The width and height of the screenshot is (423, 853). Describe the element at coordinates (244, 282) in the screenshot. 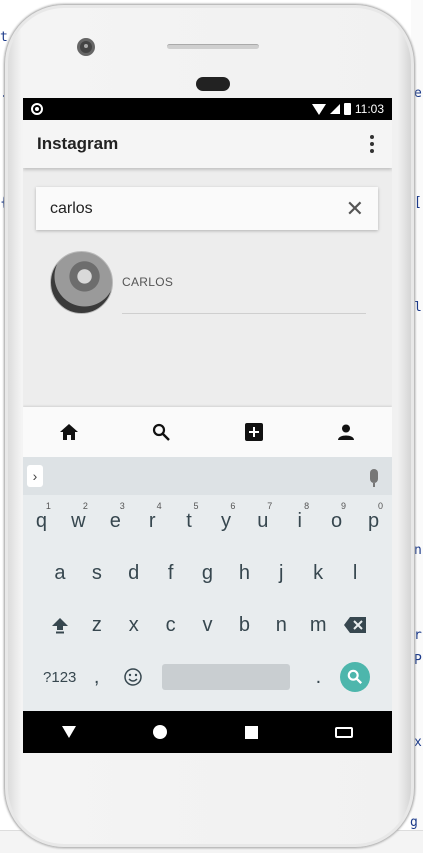

I see `result-label-row: CARLOS` at that location.